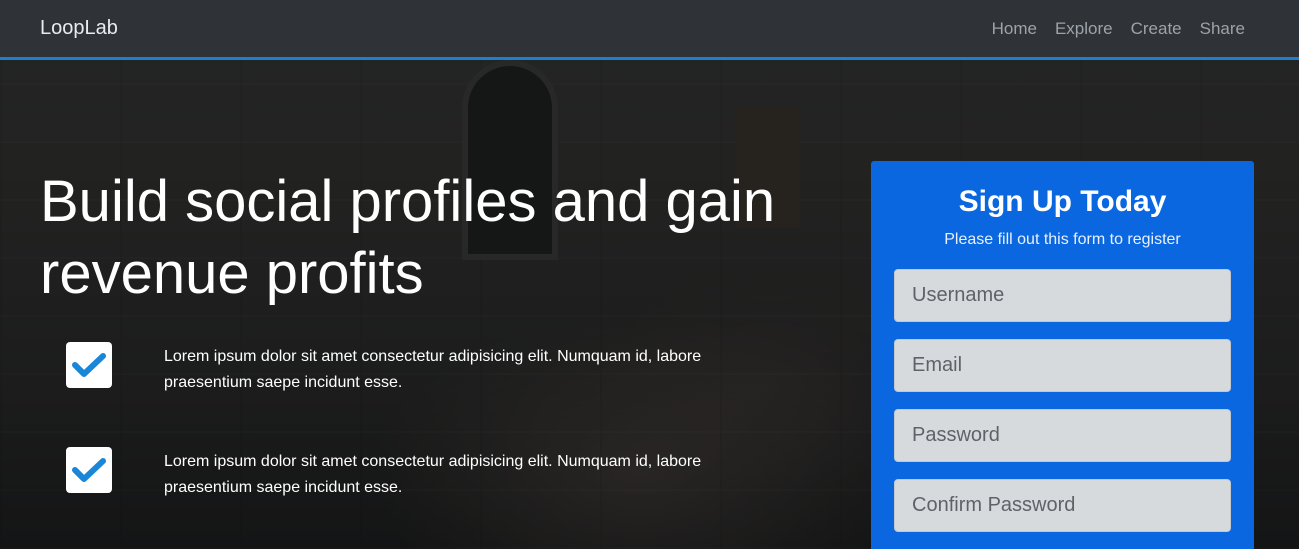  Describe the element at coordinates (1118, 29) in the screenshot. I see `nav-links: Home Explore Create Share` at that location.